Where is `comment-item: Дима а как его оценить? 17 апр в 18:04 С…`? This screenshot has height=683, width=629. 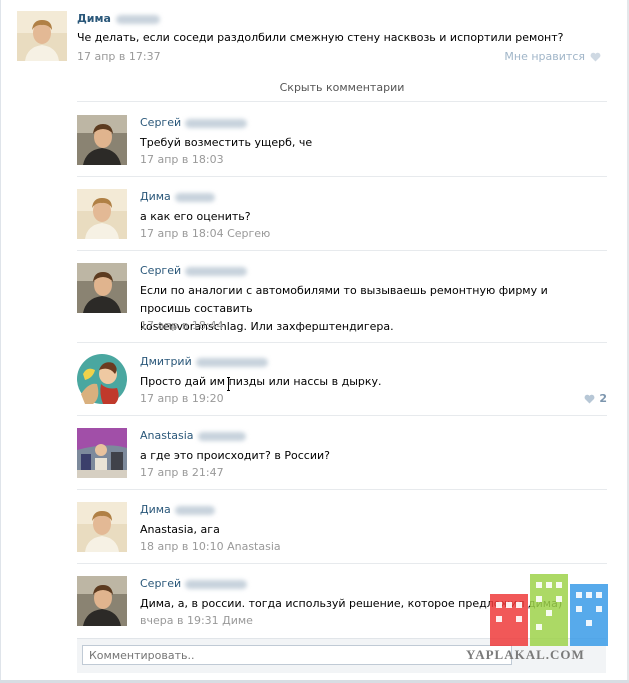 comment-item: Дима а как его оценить? 17 апр в 18:04 С… is located at coordinates (342, 220).